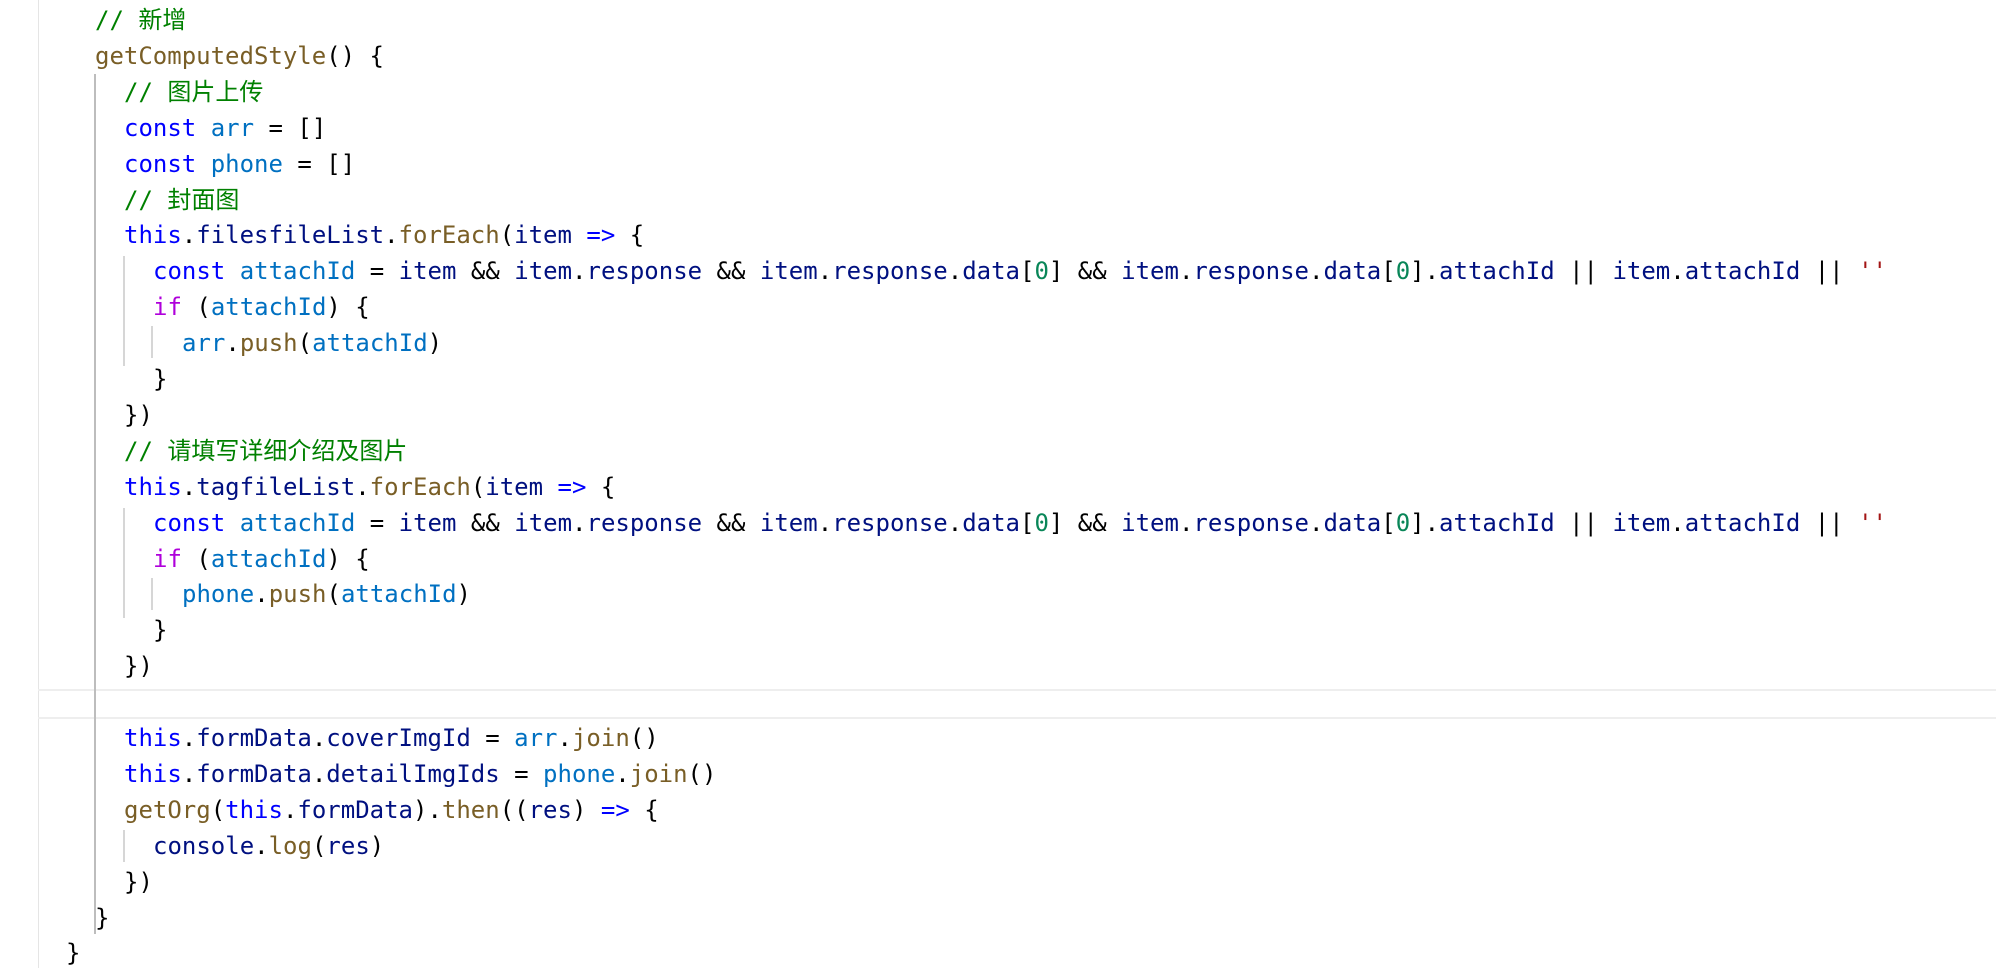 Image resolution: width=1996 pixels, height=971 pixels. I want to click on code-token: }), so click(138, 881).